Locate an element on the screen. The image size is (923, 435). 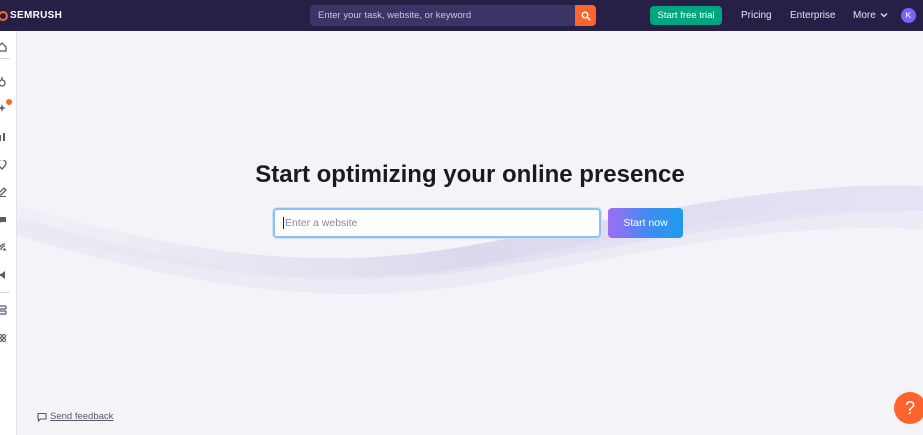
semrush-logo: SEMRUSH is located at coordinates (31, 15).